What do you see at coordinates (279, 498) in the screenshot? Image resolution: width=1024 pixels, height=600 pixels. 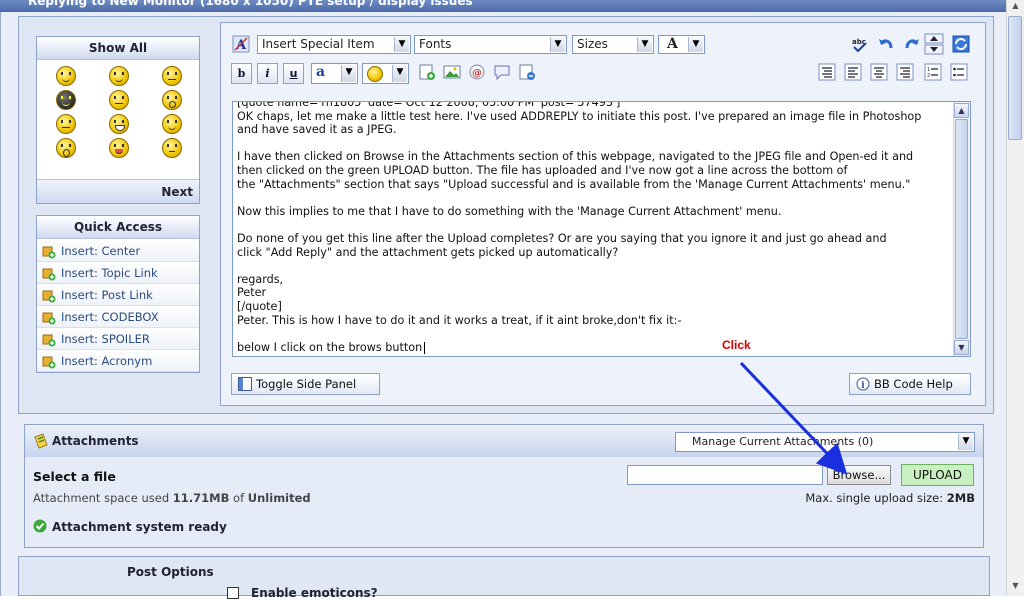 I see `space-limit: Unlimited` at bounding box center [279, 498].